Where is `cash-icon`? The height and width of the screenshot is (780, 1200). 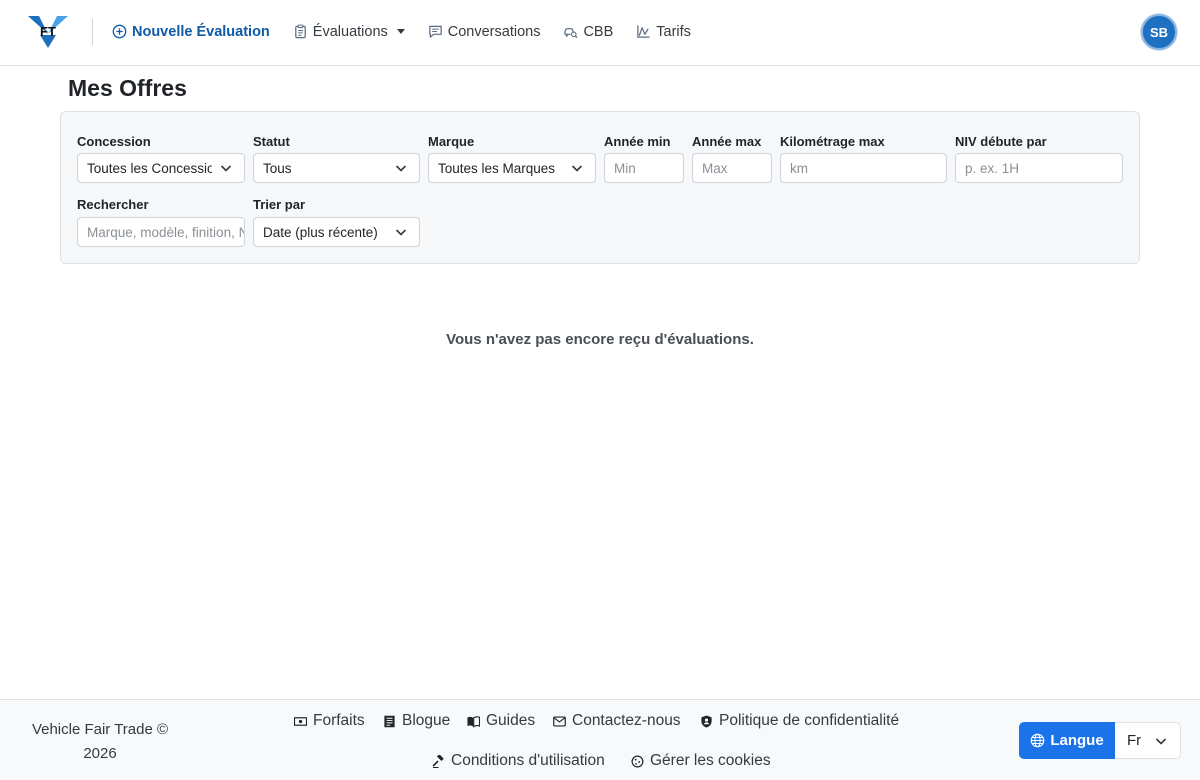 cash-icon is located at coordinates (300, 721).